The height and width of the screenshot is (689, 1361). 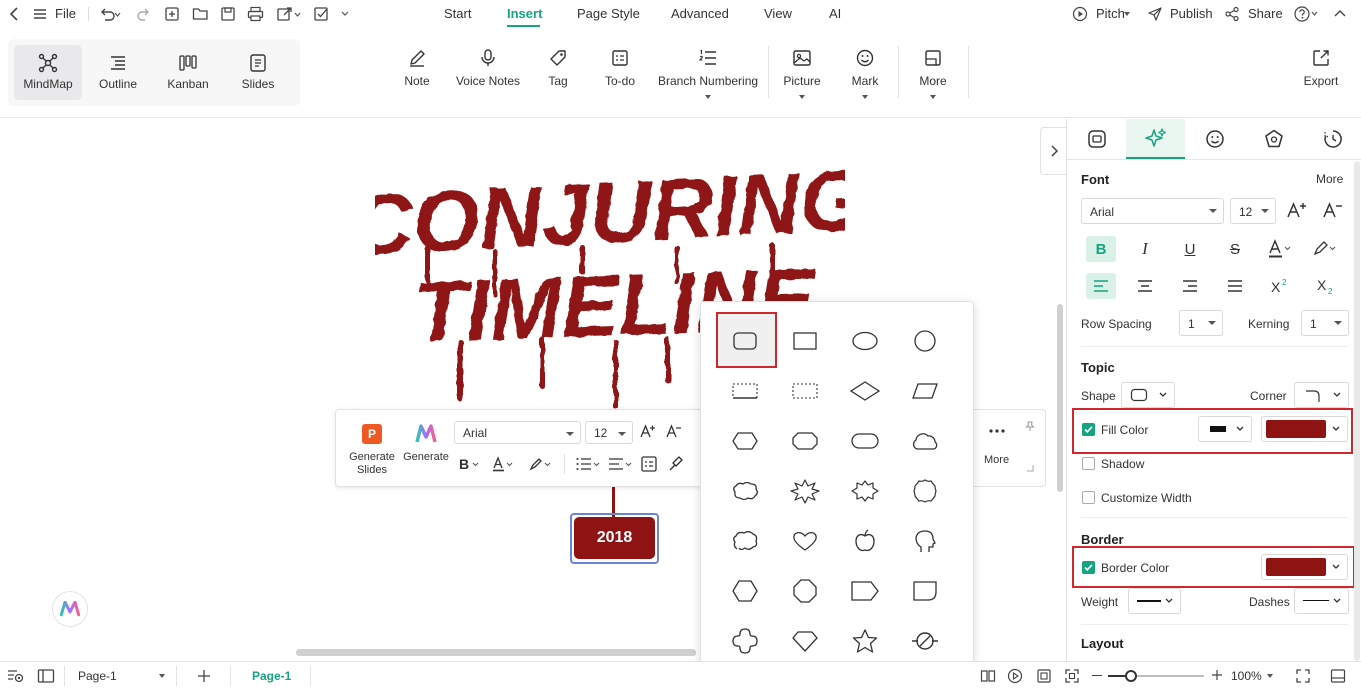 What do you see at coordinates (648, 431) in the screenshot?
I see `increase-font-icon` at bounding box center [648, 431].